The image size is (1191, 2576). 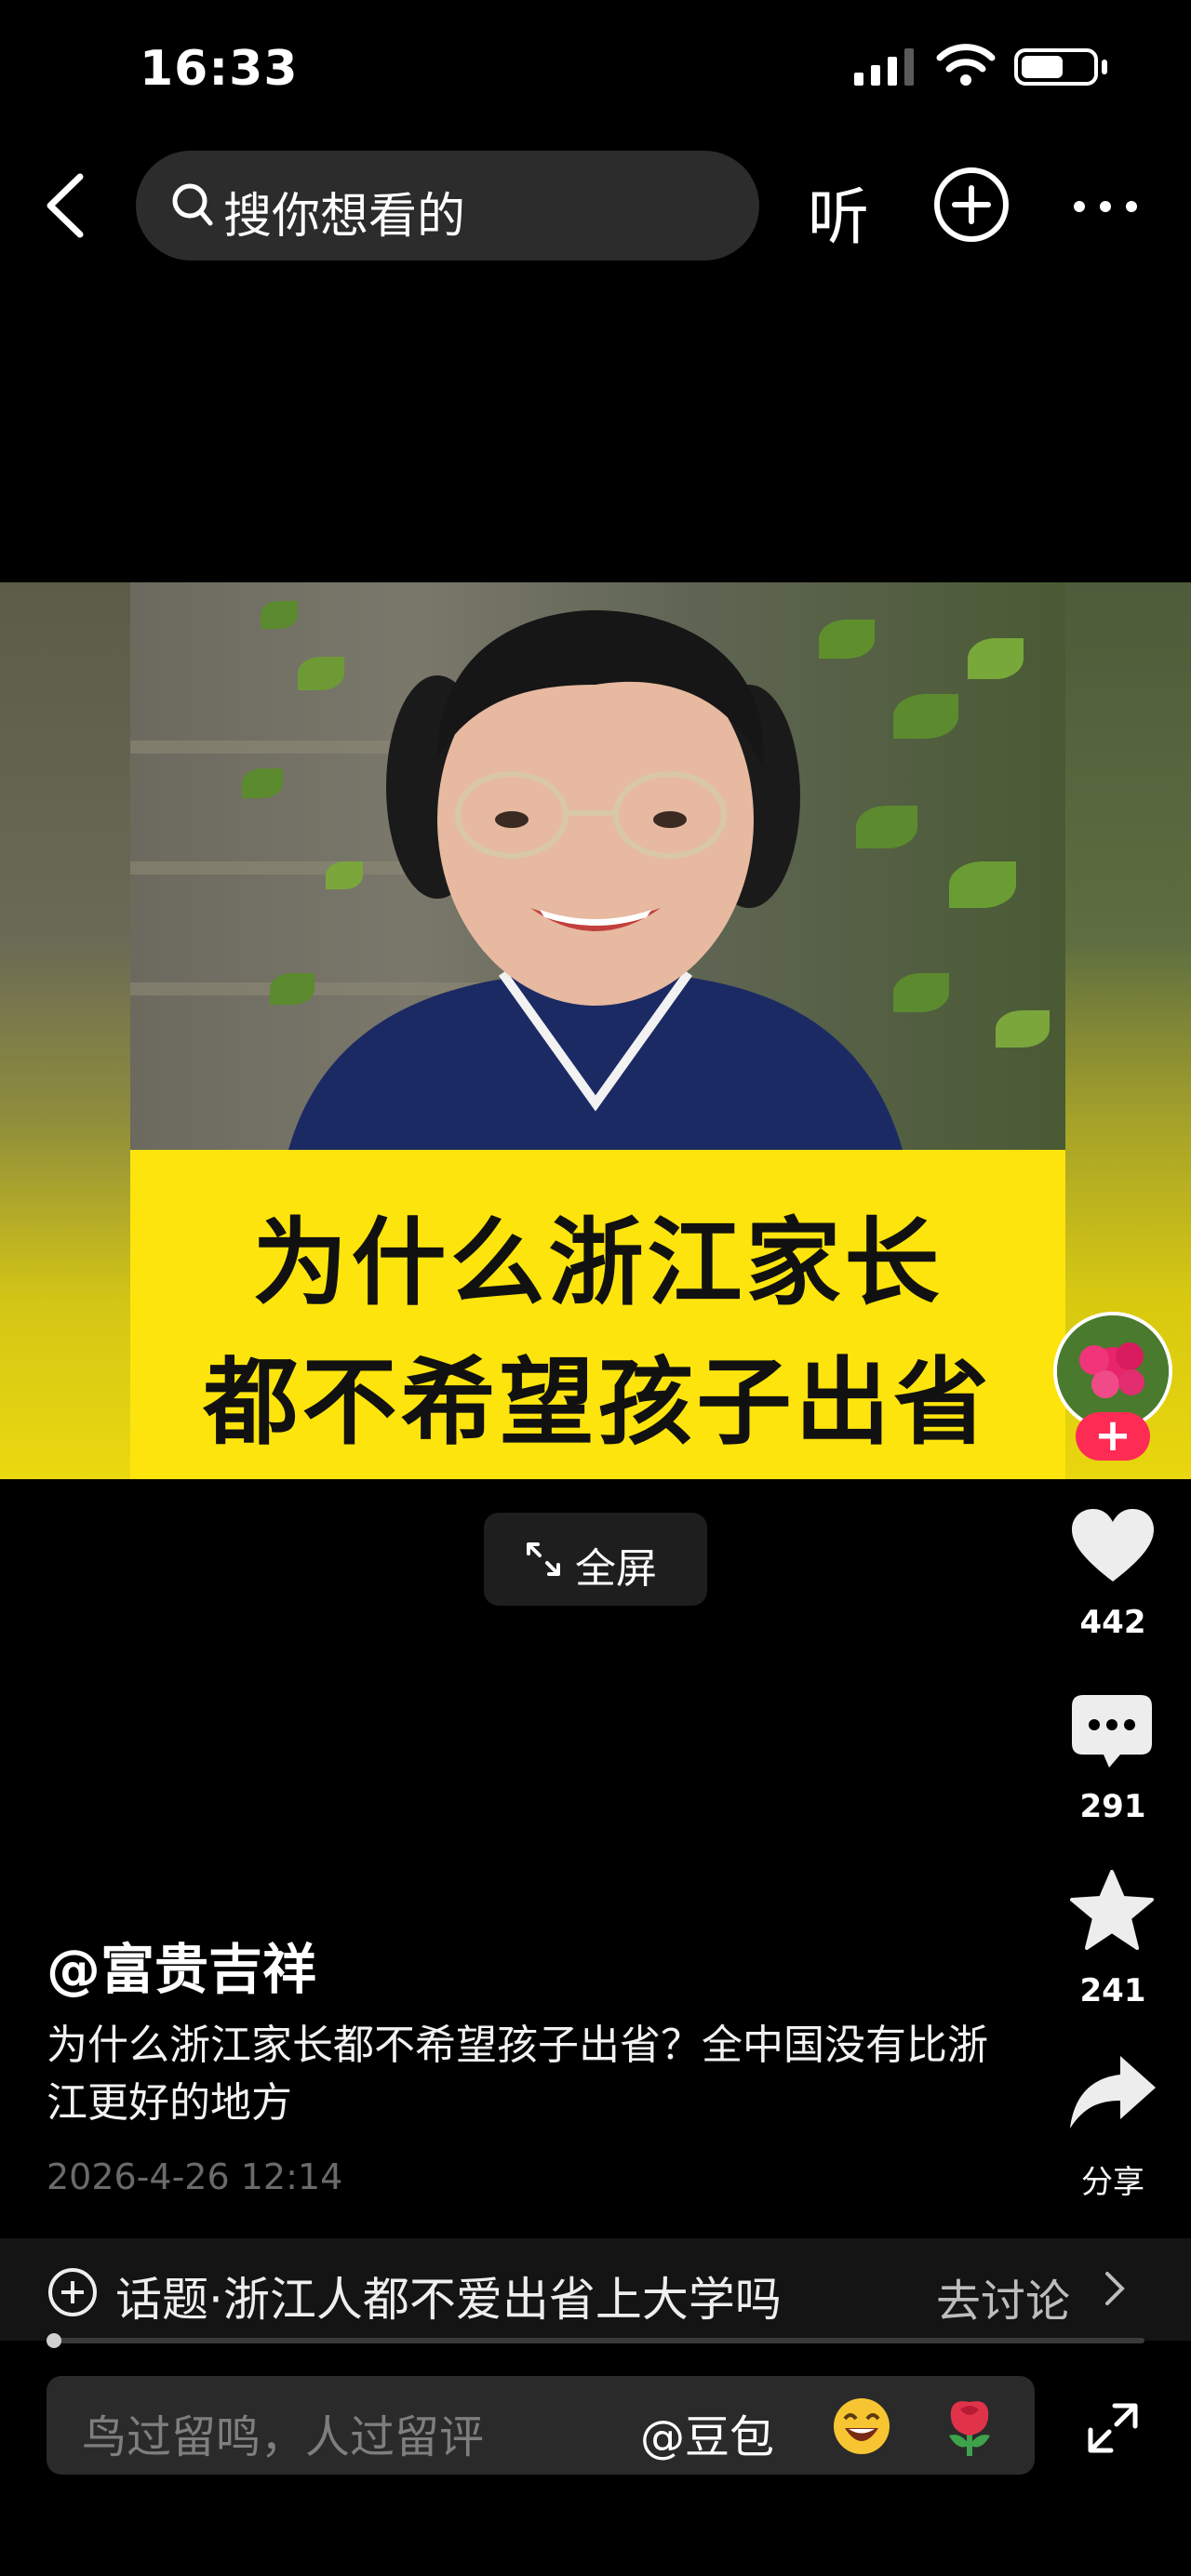 What do you see at coordinates (1112, 1622) in the screenshot?
I see `like-count: 442` at bounding box center [1112, 1622].